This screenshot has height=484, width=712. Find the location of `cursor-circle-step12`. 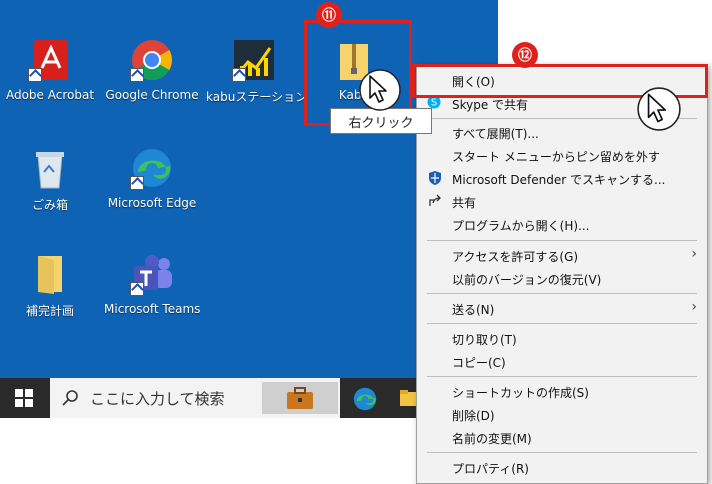

cursor-circle-step12 is located at coordinates (659, 109).